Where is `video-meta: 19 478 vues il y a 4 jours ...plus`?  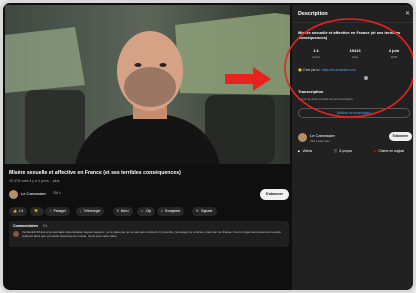
video-meta: 19 478 vues il y a 4 jours ...plus is located at coordinates (34, 181).